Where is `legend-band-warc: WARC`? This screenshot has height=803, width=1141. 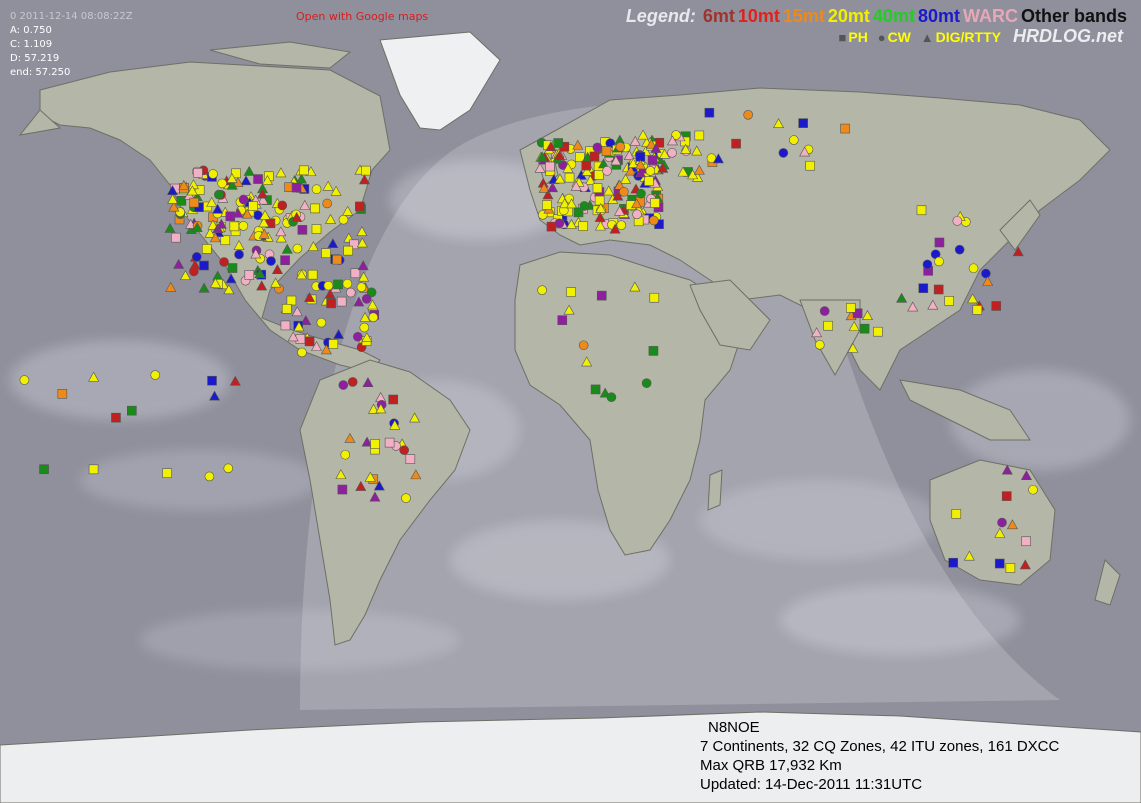 legend-band-warc: WARC is located at coordinates (990, 16).